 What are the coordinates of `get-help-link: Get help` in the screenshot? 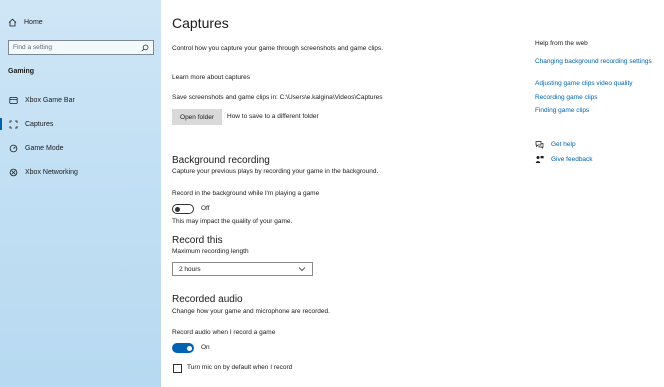 It's located at (563, 145).